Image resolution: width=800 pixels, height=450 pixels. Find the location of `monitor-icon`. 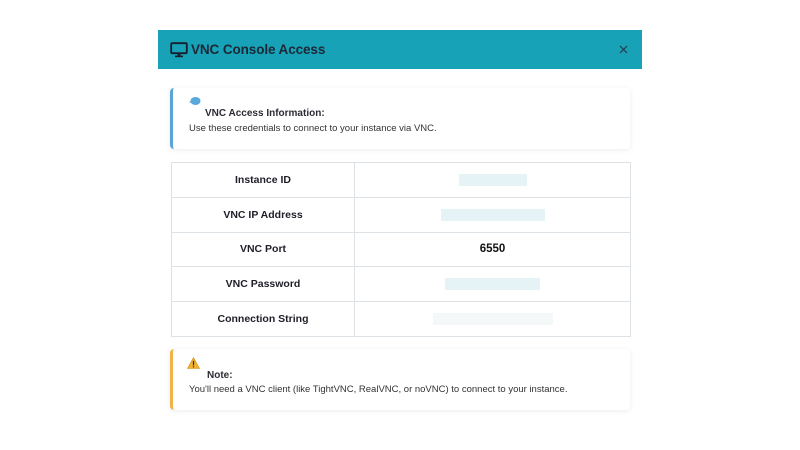

monitor-icon is located at coordinates (179, 49).